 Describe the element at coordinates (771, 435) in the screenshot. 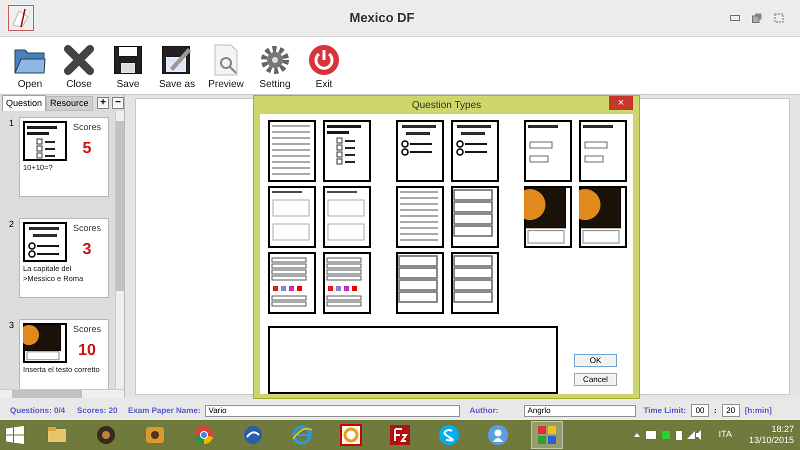

I see `clock: 18:27 13/10/2015` at that location.